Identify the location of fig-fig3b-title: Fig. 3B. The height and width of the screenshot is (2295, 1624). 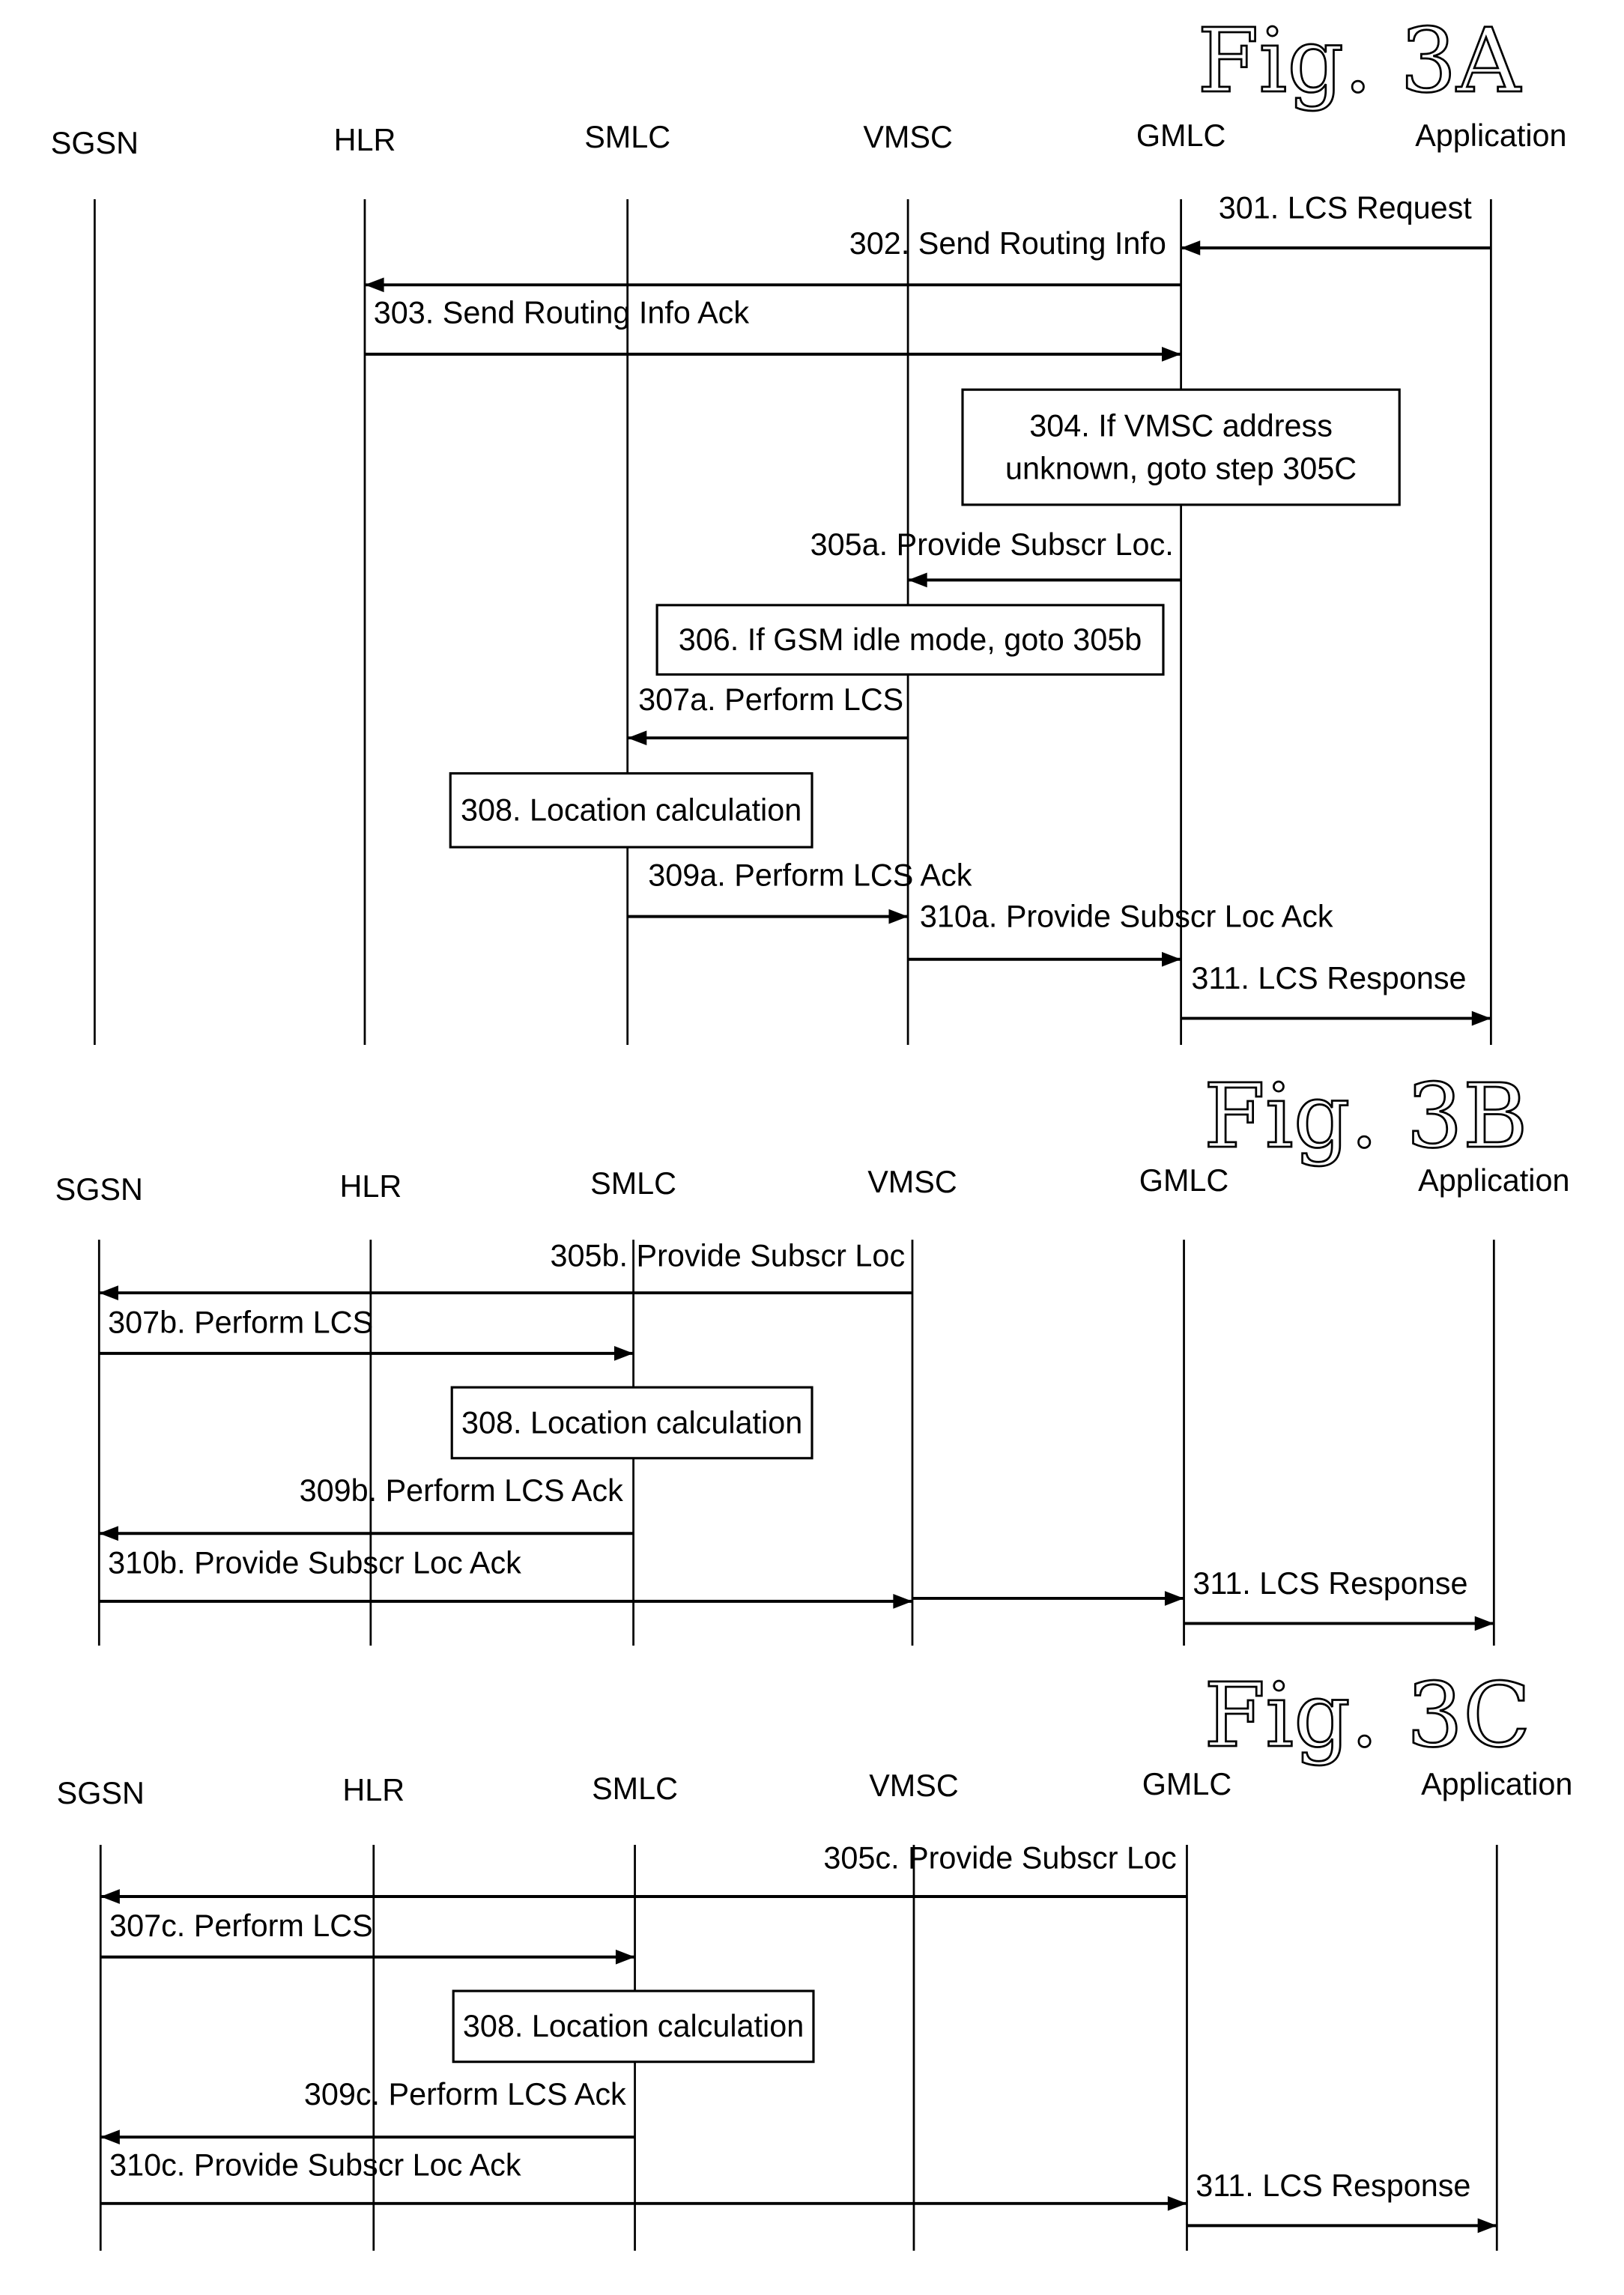
(1366, 1116).